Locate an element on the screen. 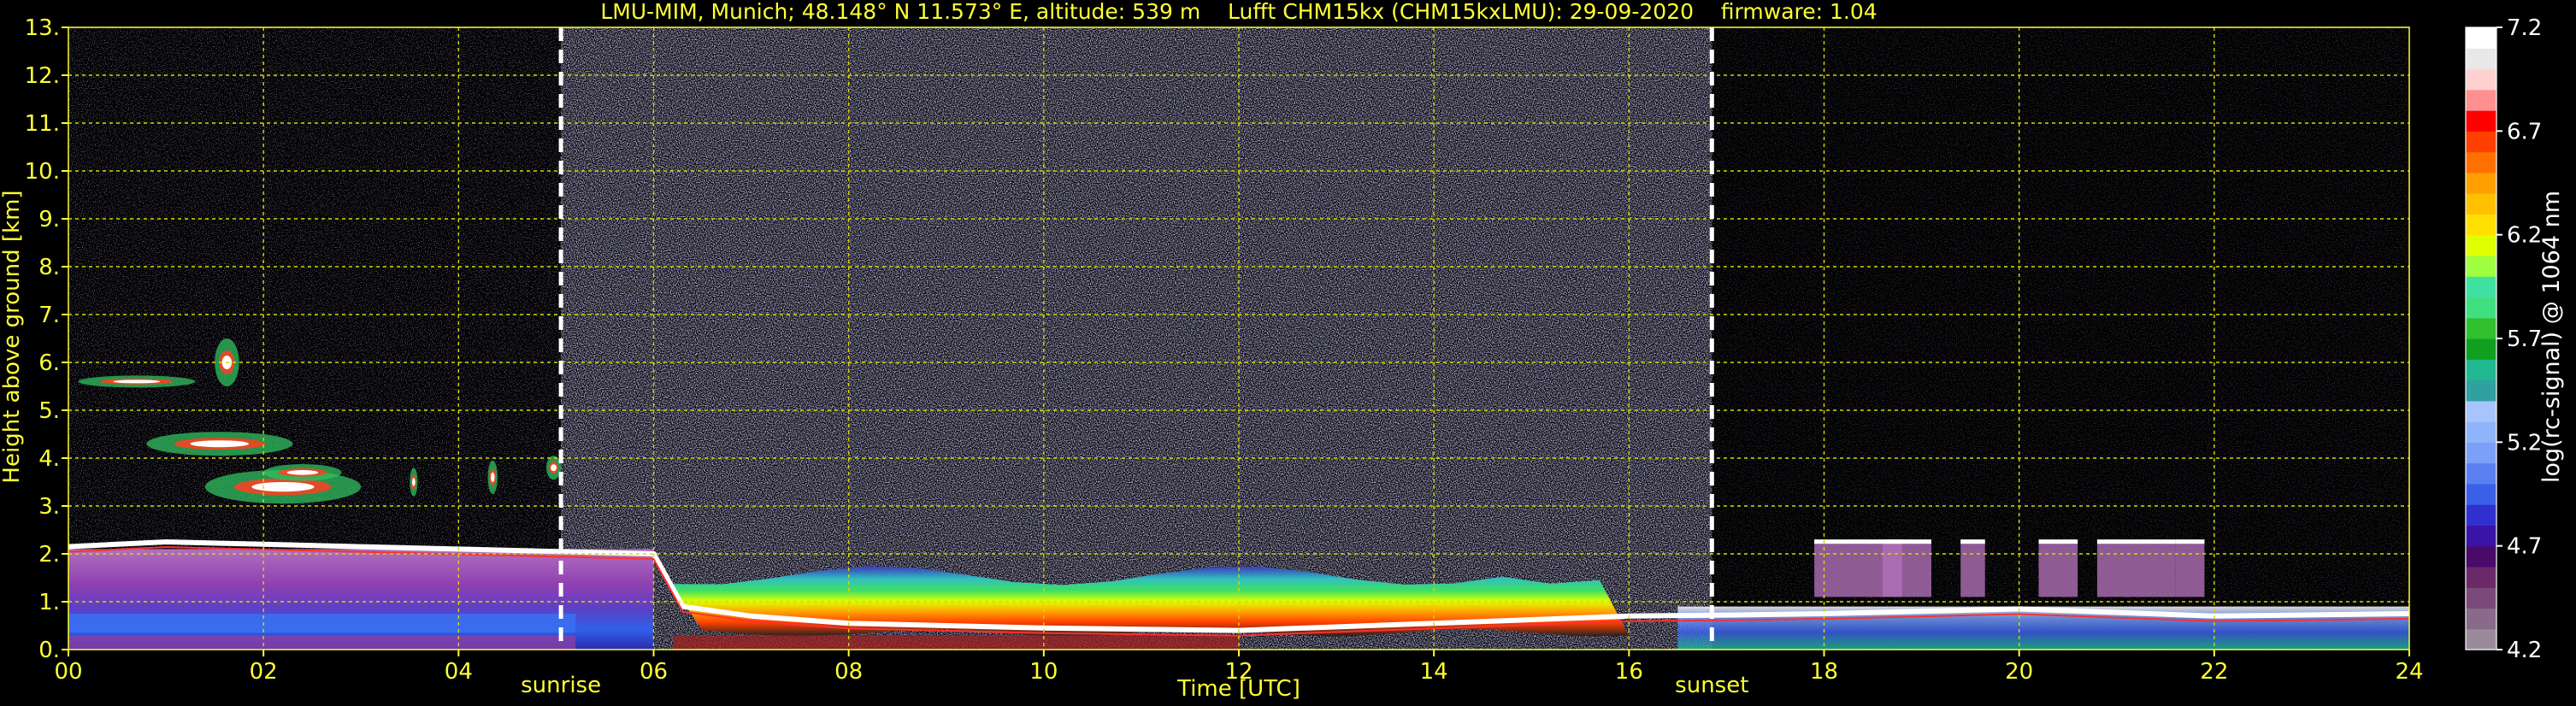  colorbar-tick-label: 5.7 is located at coordinates (2524, 339).